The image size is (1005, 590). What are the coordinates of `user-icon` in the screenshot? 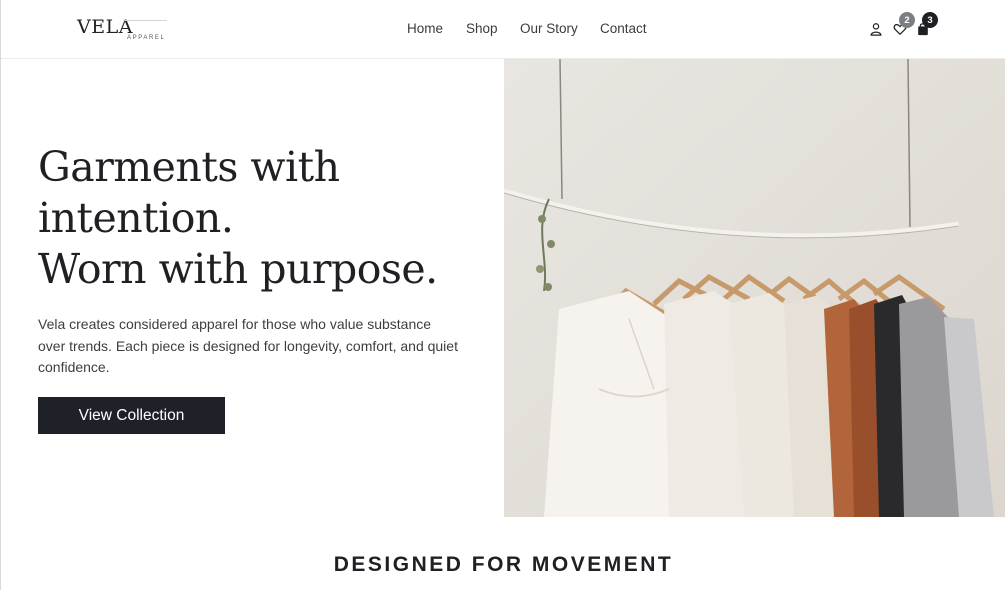 It's located at (876, 29).